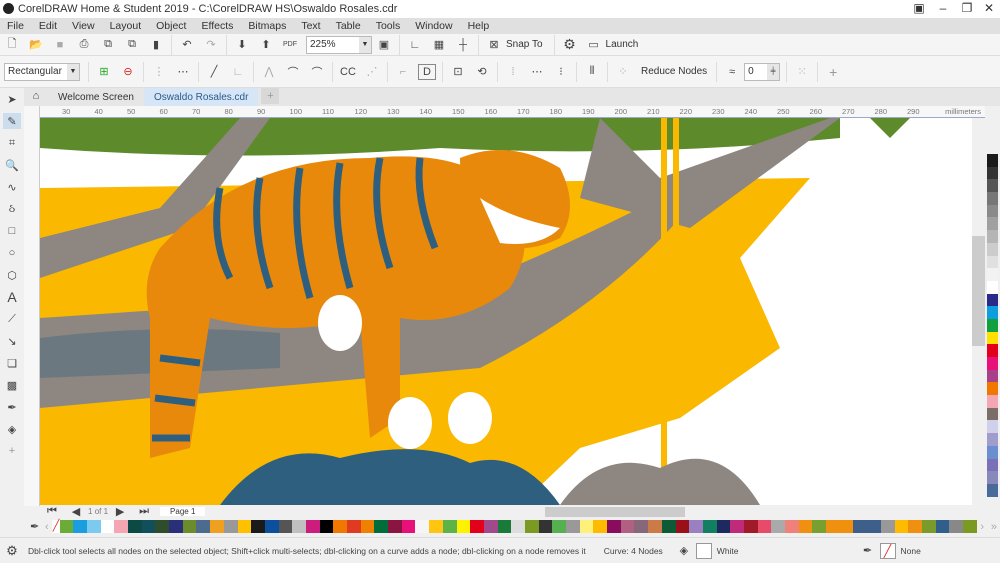 The width and height of the screenshot is (1000, 563). What do you see at coordinates (403, 72) in the screenshot?
I see `extract-subpath-icon: ⌐` at bounding box center [403, 72].